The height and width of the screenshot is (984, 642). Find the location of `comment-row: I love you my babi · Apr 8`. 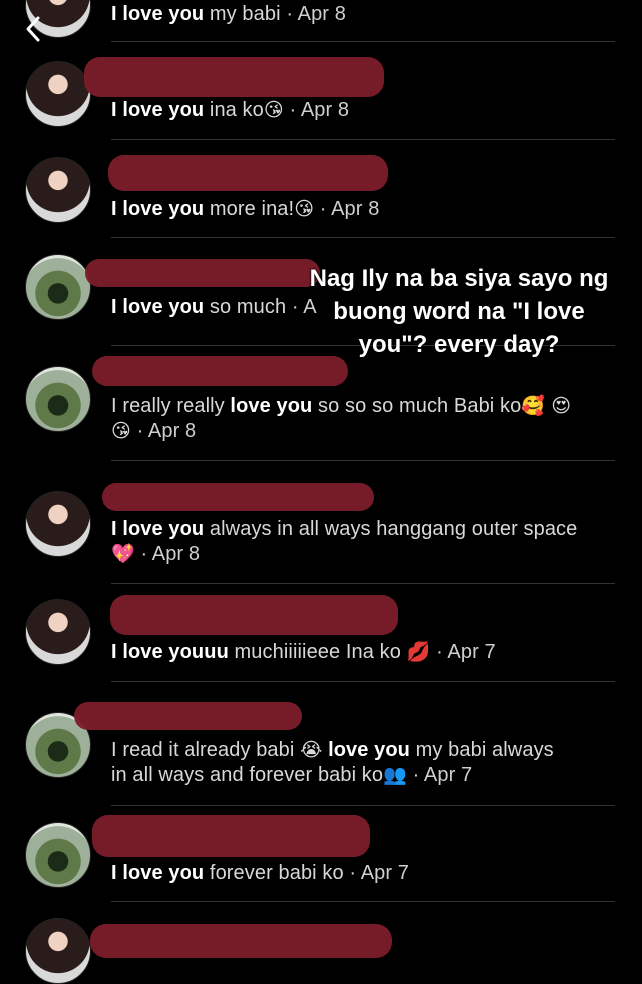

comment-row: I love you my babi · Apr 8 is located at coordinates (321, 21).